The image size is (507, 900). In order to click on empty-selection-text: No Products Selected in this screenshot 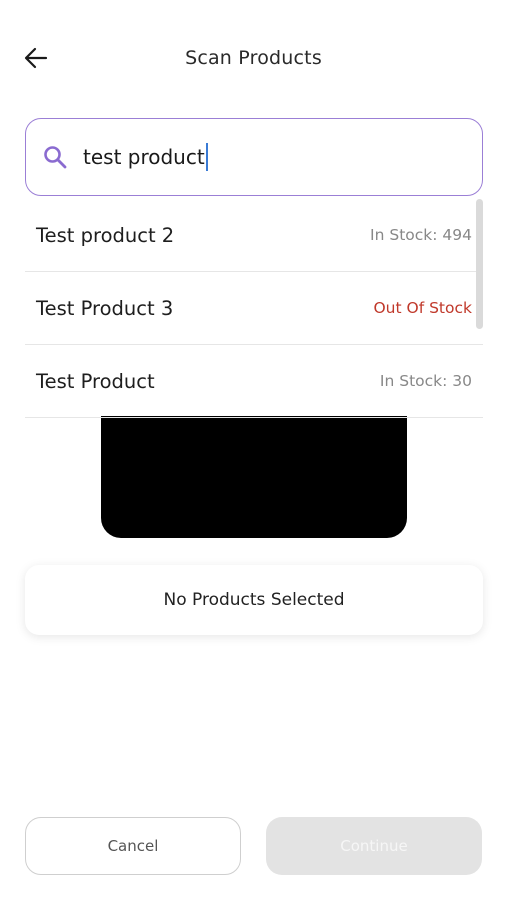, I will do `click(254, 600)`.